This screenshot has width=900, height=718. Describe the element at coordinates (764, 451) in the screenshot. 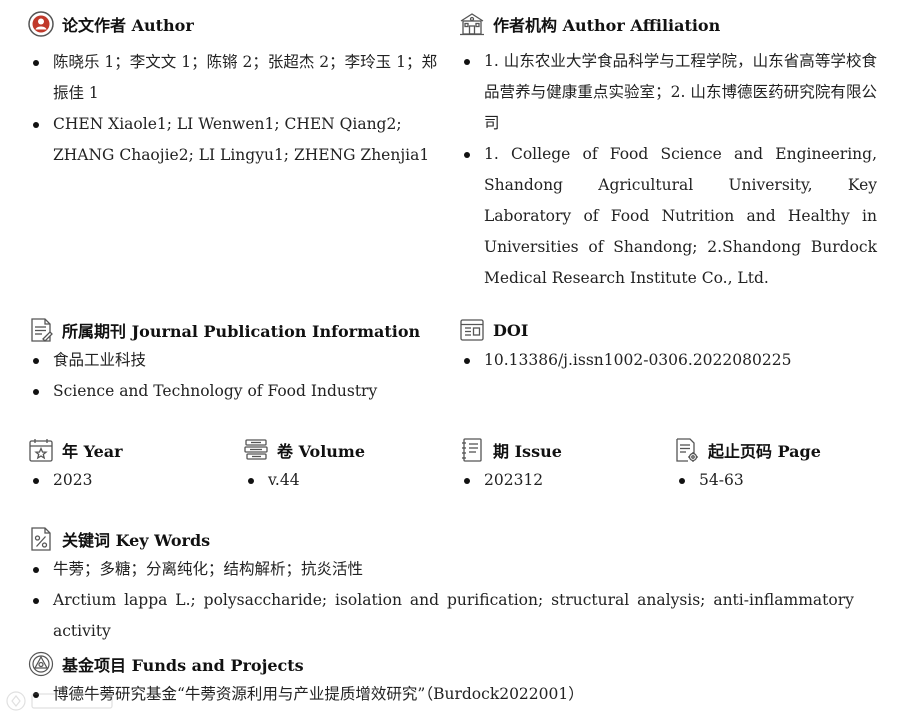

I see `page-title: 起止页码 Page` at that location.